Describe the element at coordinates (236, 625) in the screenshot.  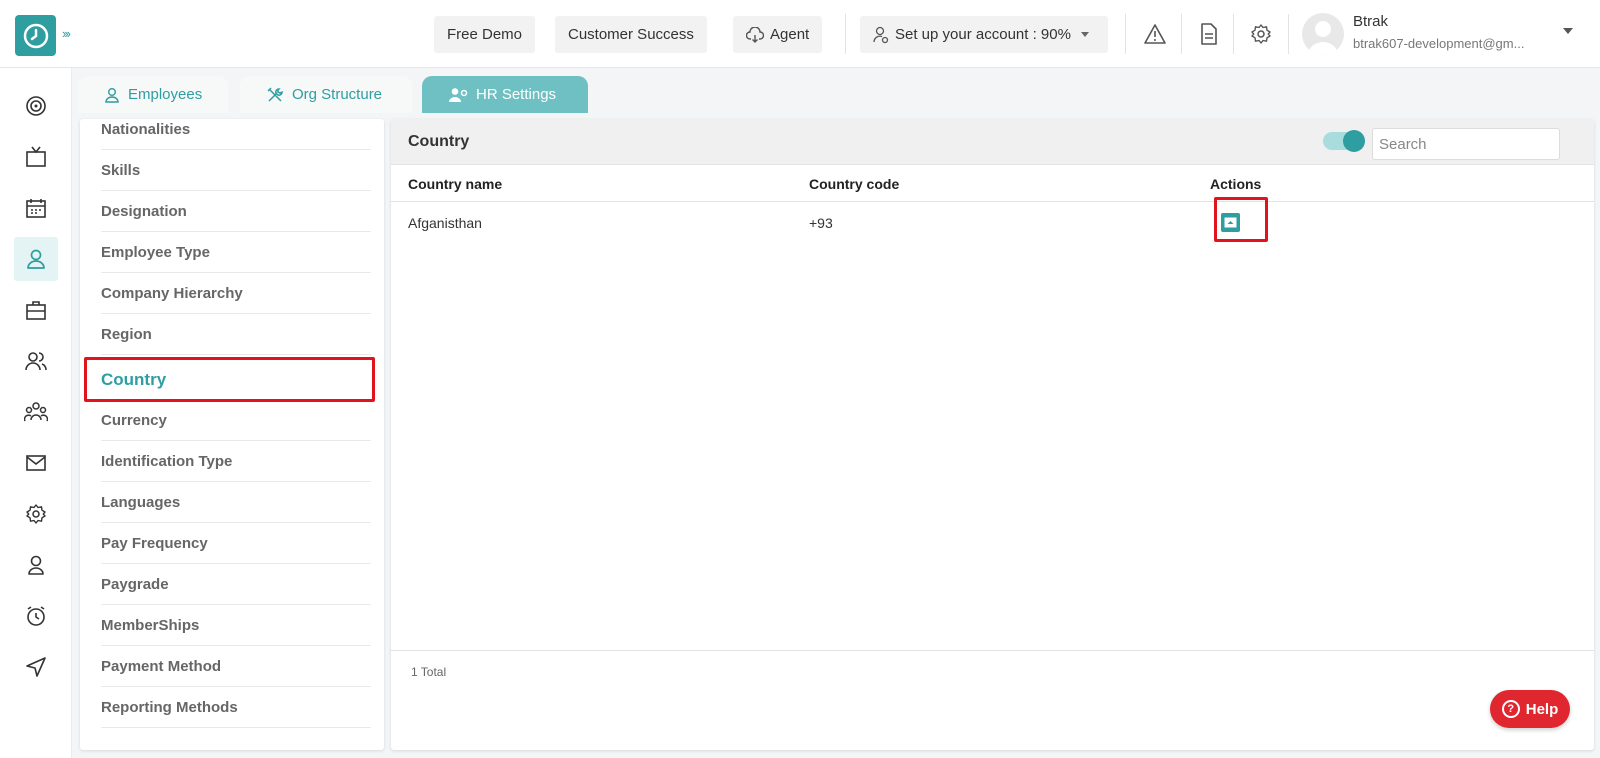
I see `menu-item-memberships: MemberShips` at that location.